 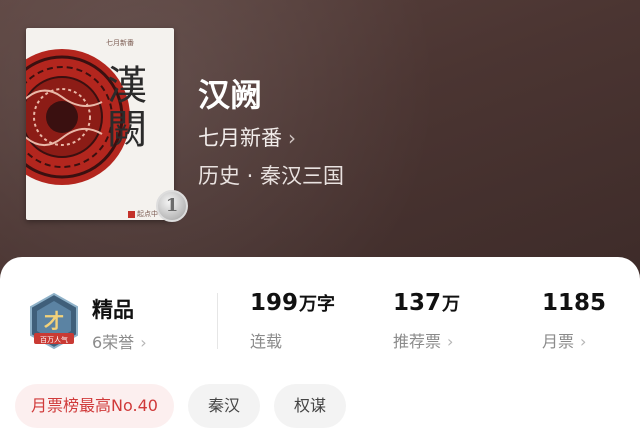 I want to click on cover-publisher-logo: 起点中, so click(x=143, y=214).